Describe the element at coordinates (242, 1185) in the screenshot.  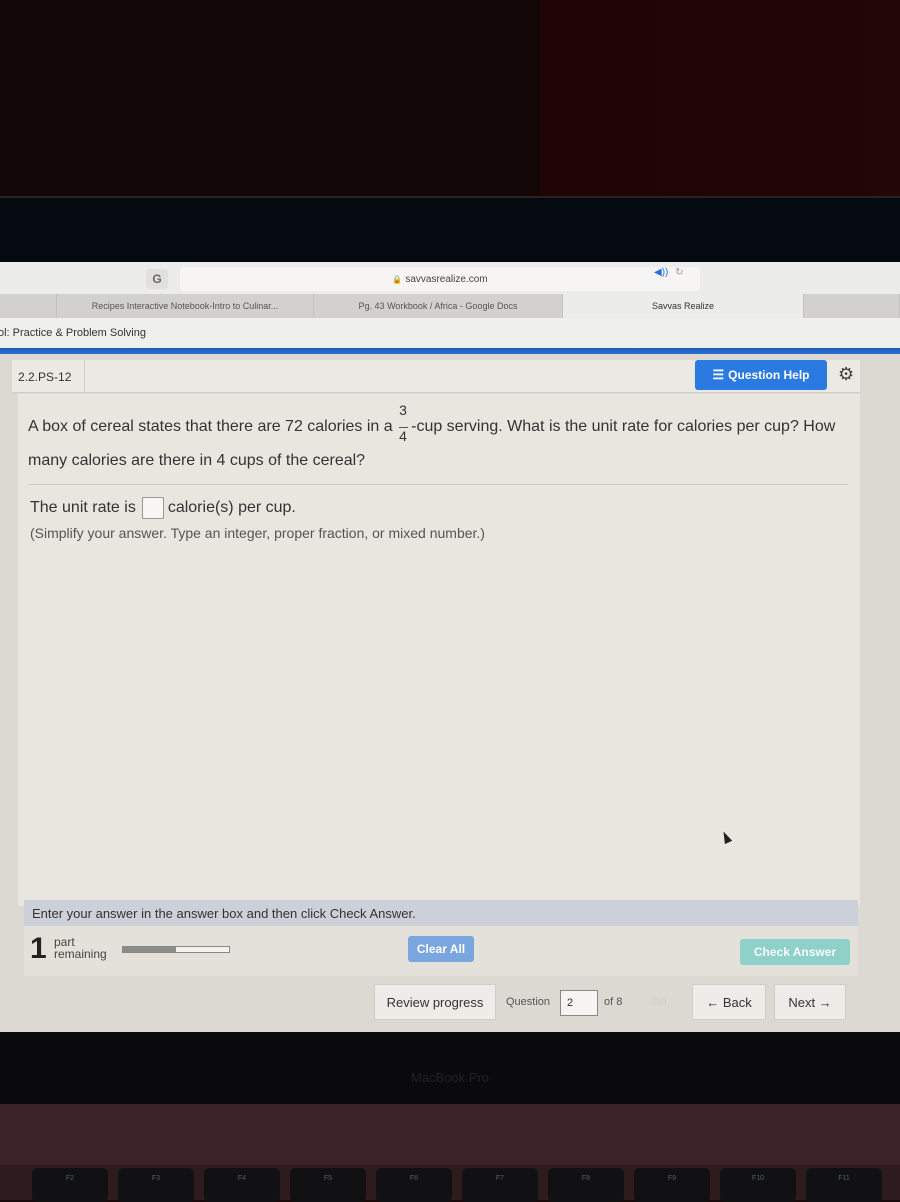
I see `function-key: F4` at that location.